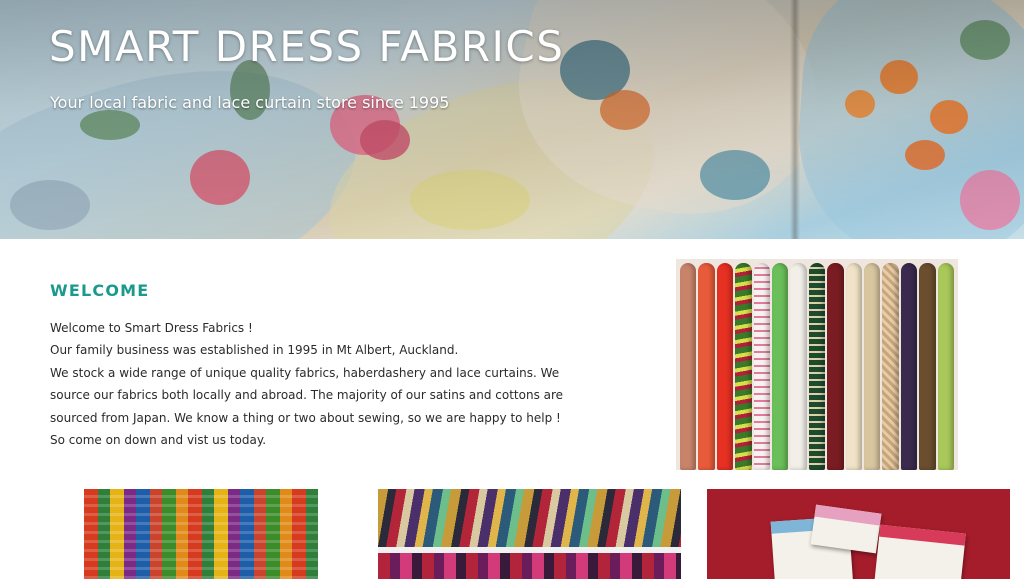 This screenshot has width=1024, height=579. Describe the element at coordinates (151, 328) in the screenshot. I see `welcome-line: Welcome to Smart Dress Fabrics !` at that location.